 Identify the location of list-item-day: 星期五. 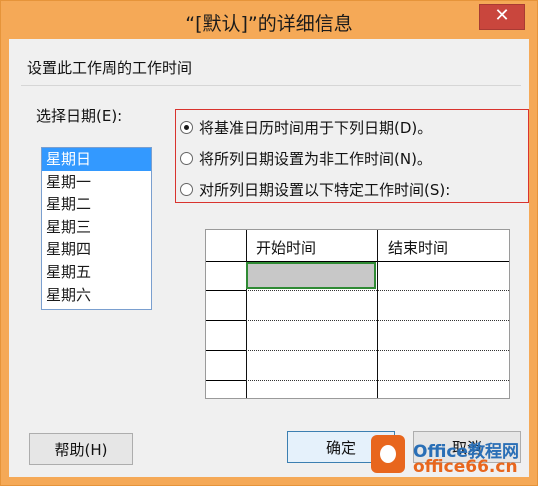
(96, 272).